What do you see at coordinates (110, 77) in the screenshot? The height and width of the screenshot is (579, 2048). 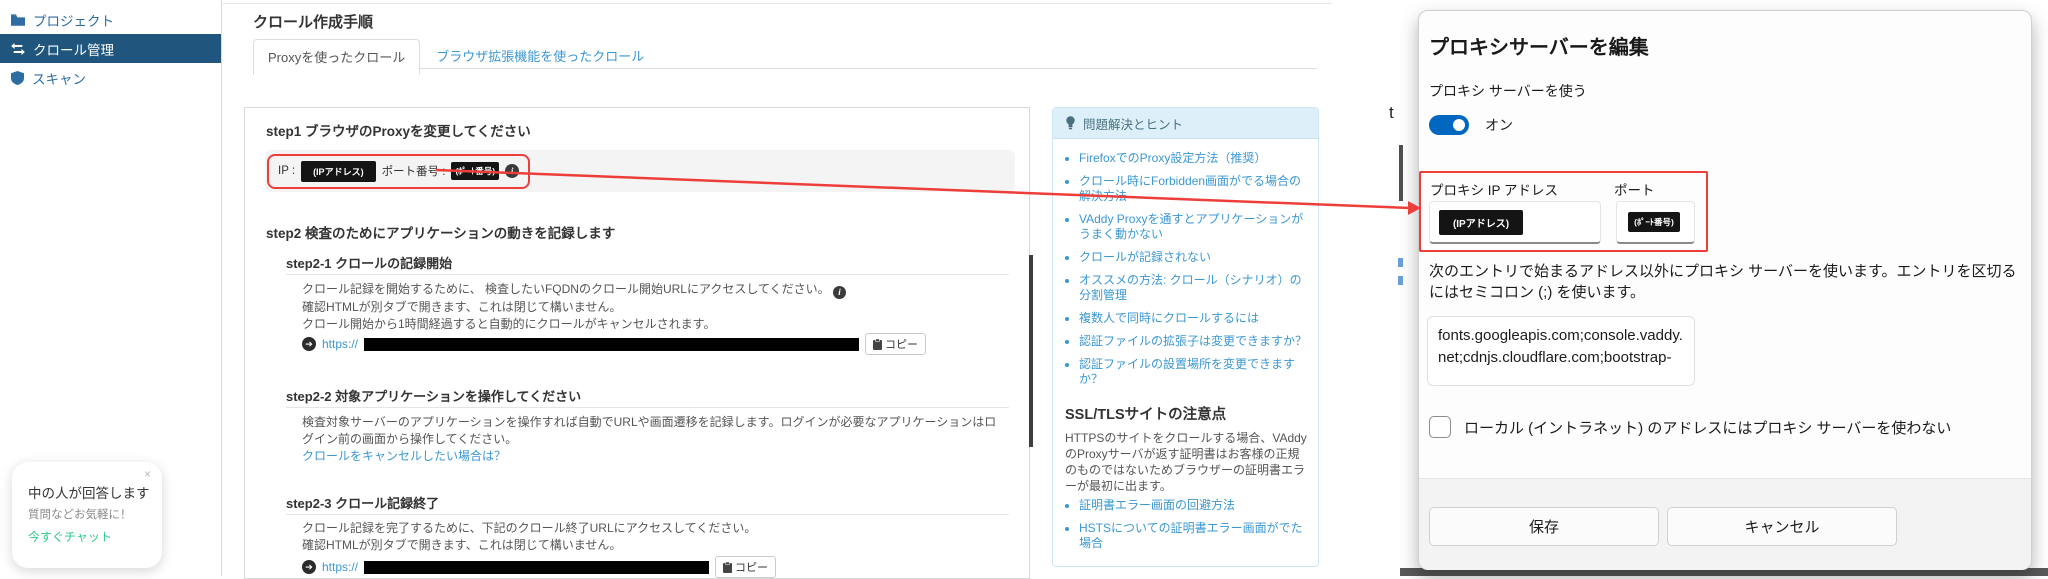 I see `sidebar-item-scan: スキャン` at bounding box center [110, 77].